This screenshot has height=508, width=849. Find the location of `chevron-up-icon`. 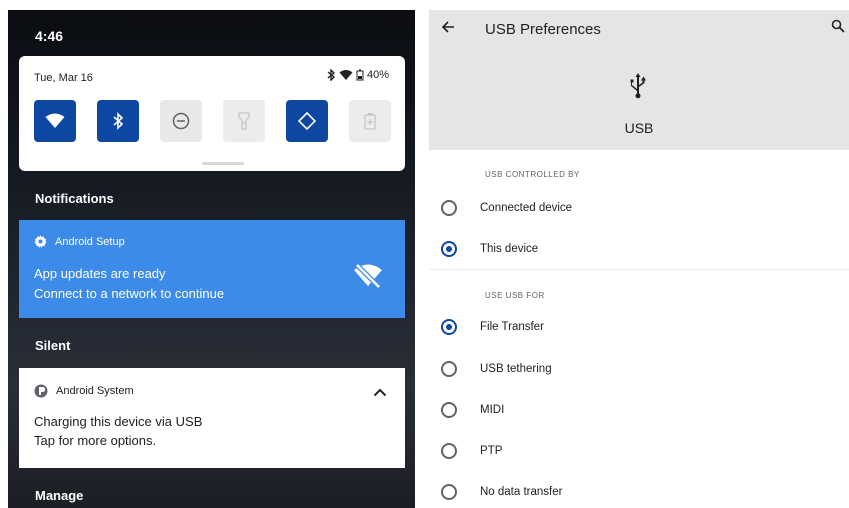

chevron-up-icon is located at coordinates (380, 392).